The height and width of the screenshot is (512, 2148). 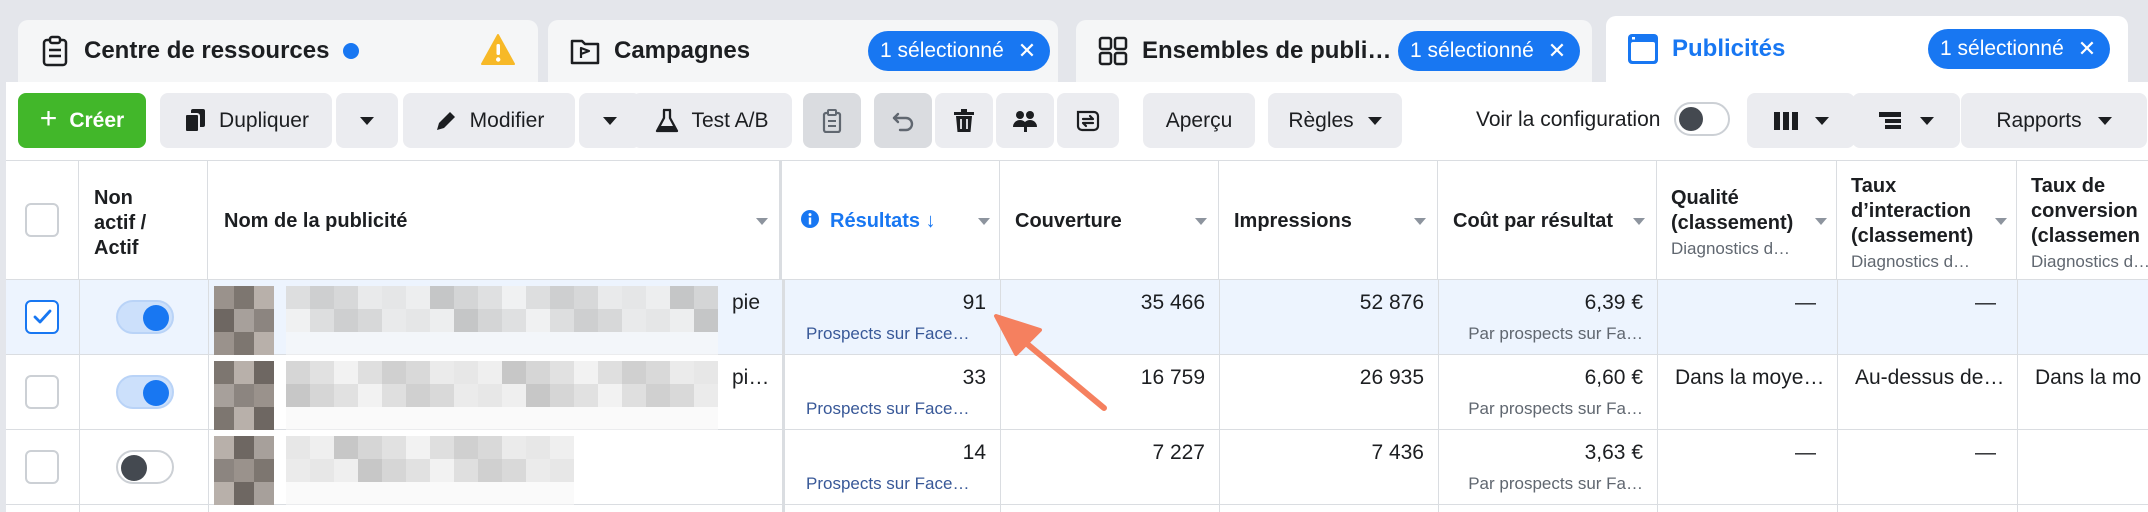 What do you see at coordinates (1801, 120) in the screenshot?
I see `columns-button` at bounding box center [1801, 120].